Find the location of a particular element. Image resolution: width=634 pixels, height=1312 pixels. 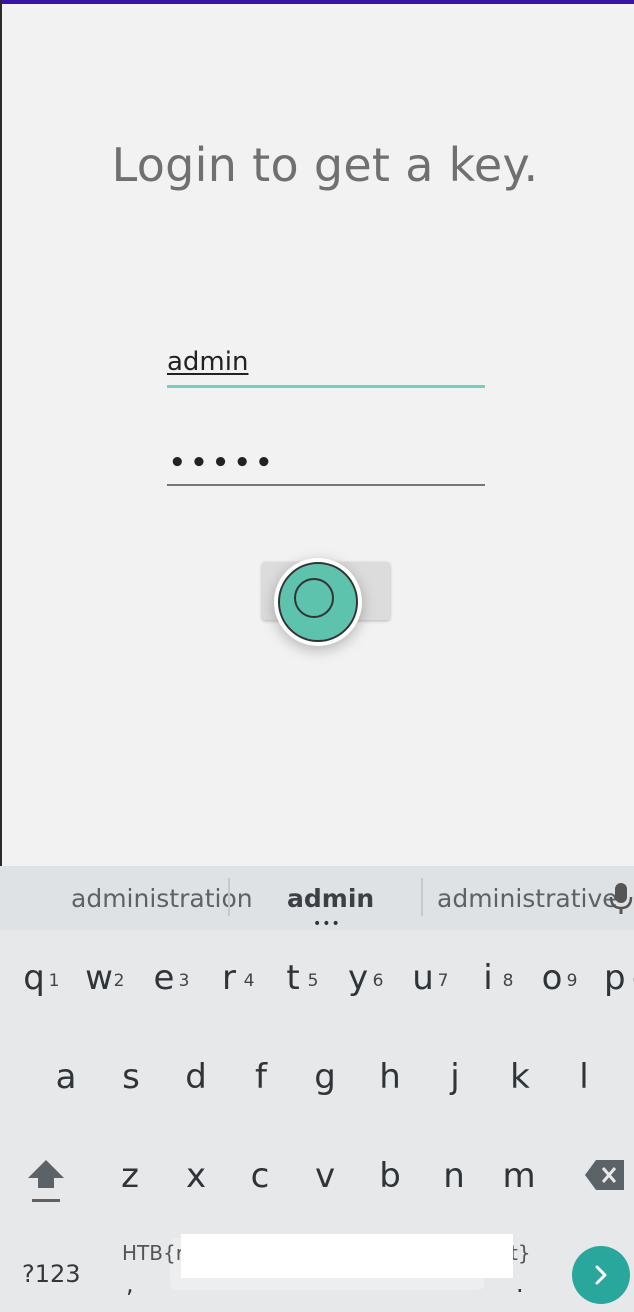

key-label: k is located at coordinates (520, 1077).